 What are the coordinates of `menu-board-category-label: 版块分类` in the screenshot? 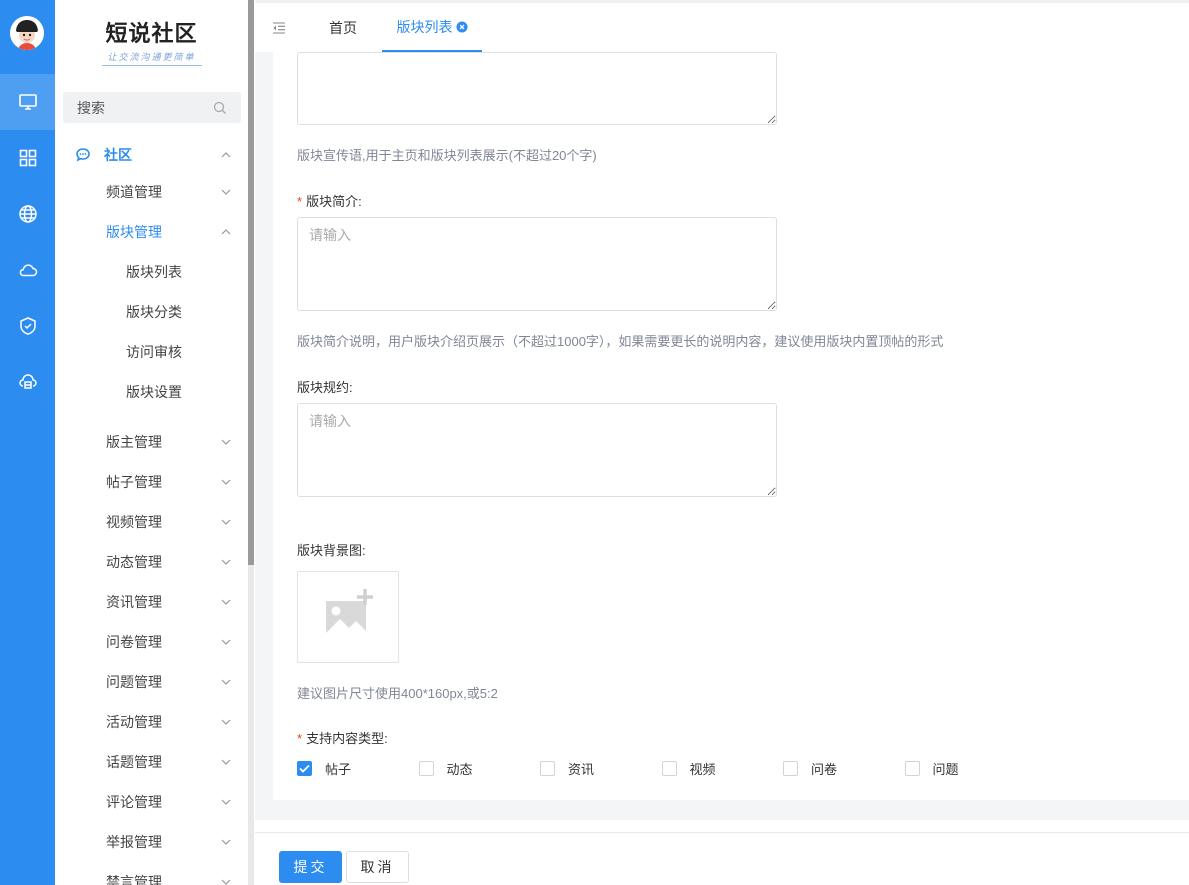 It's located at (154, 312).